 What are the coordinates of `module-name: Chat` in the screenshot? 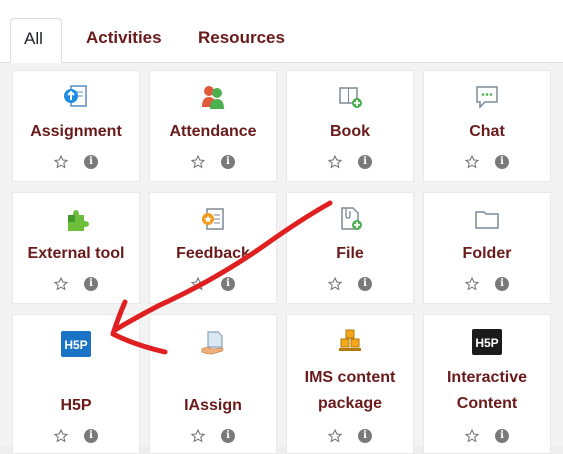 It's located at (487, 131).